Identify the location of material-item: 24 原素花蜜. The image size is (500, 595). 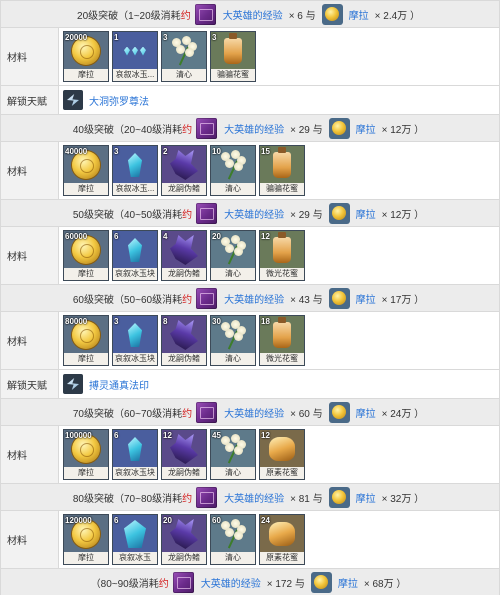
(282, 539).